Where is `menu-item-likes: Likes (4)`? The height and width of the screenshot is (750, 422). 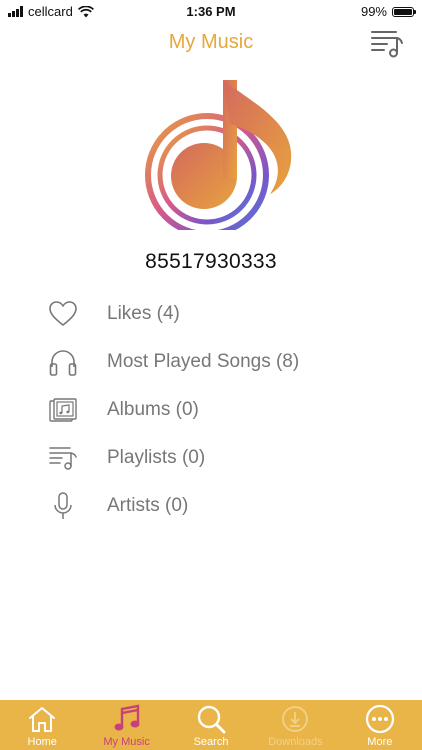 menu-item-likes: Likes (4) is located at coordinates (211, 314).